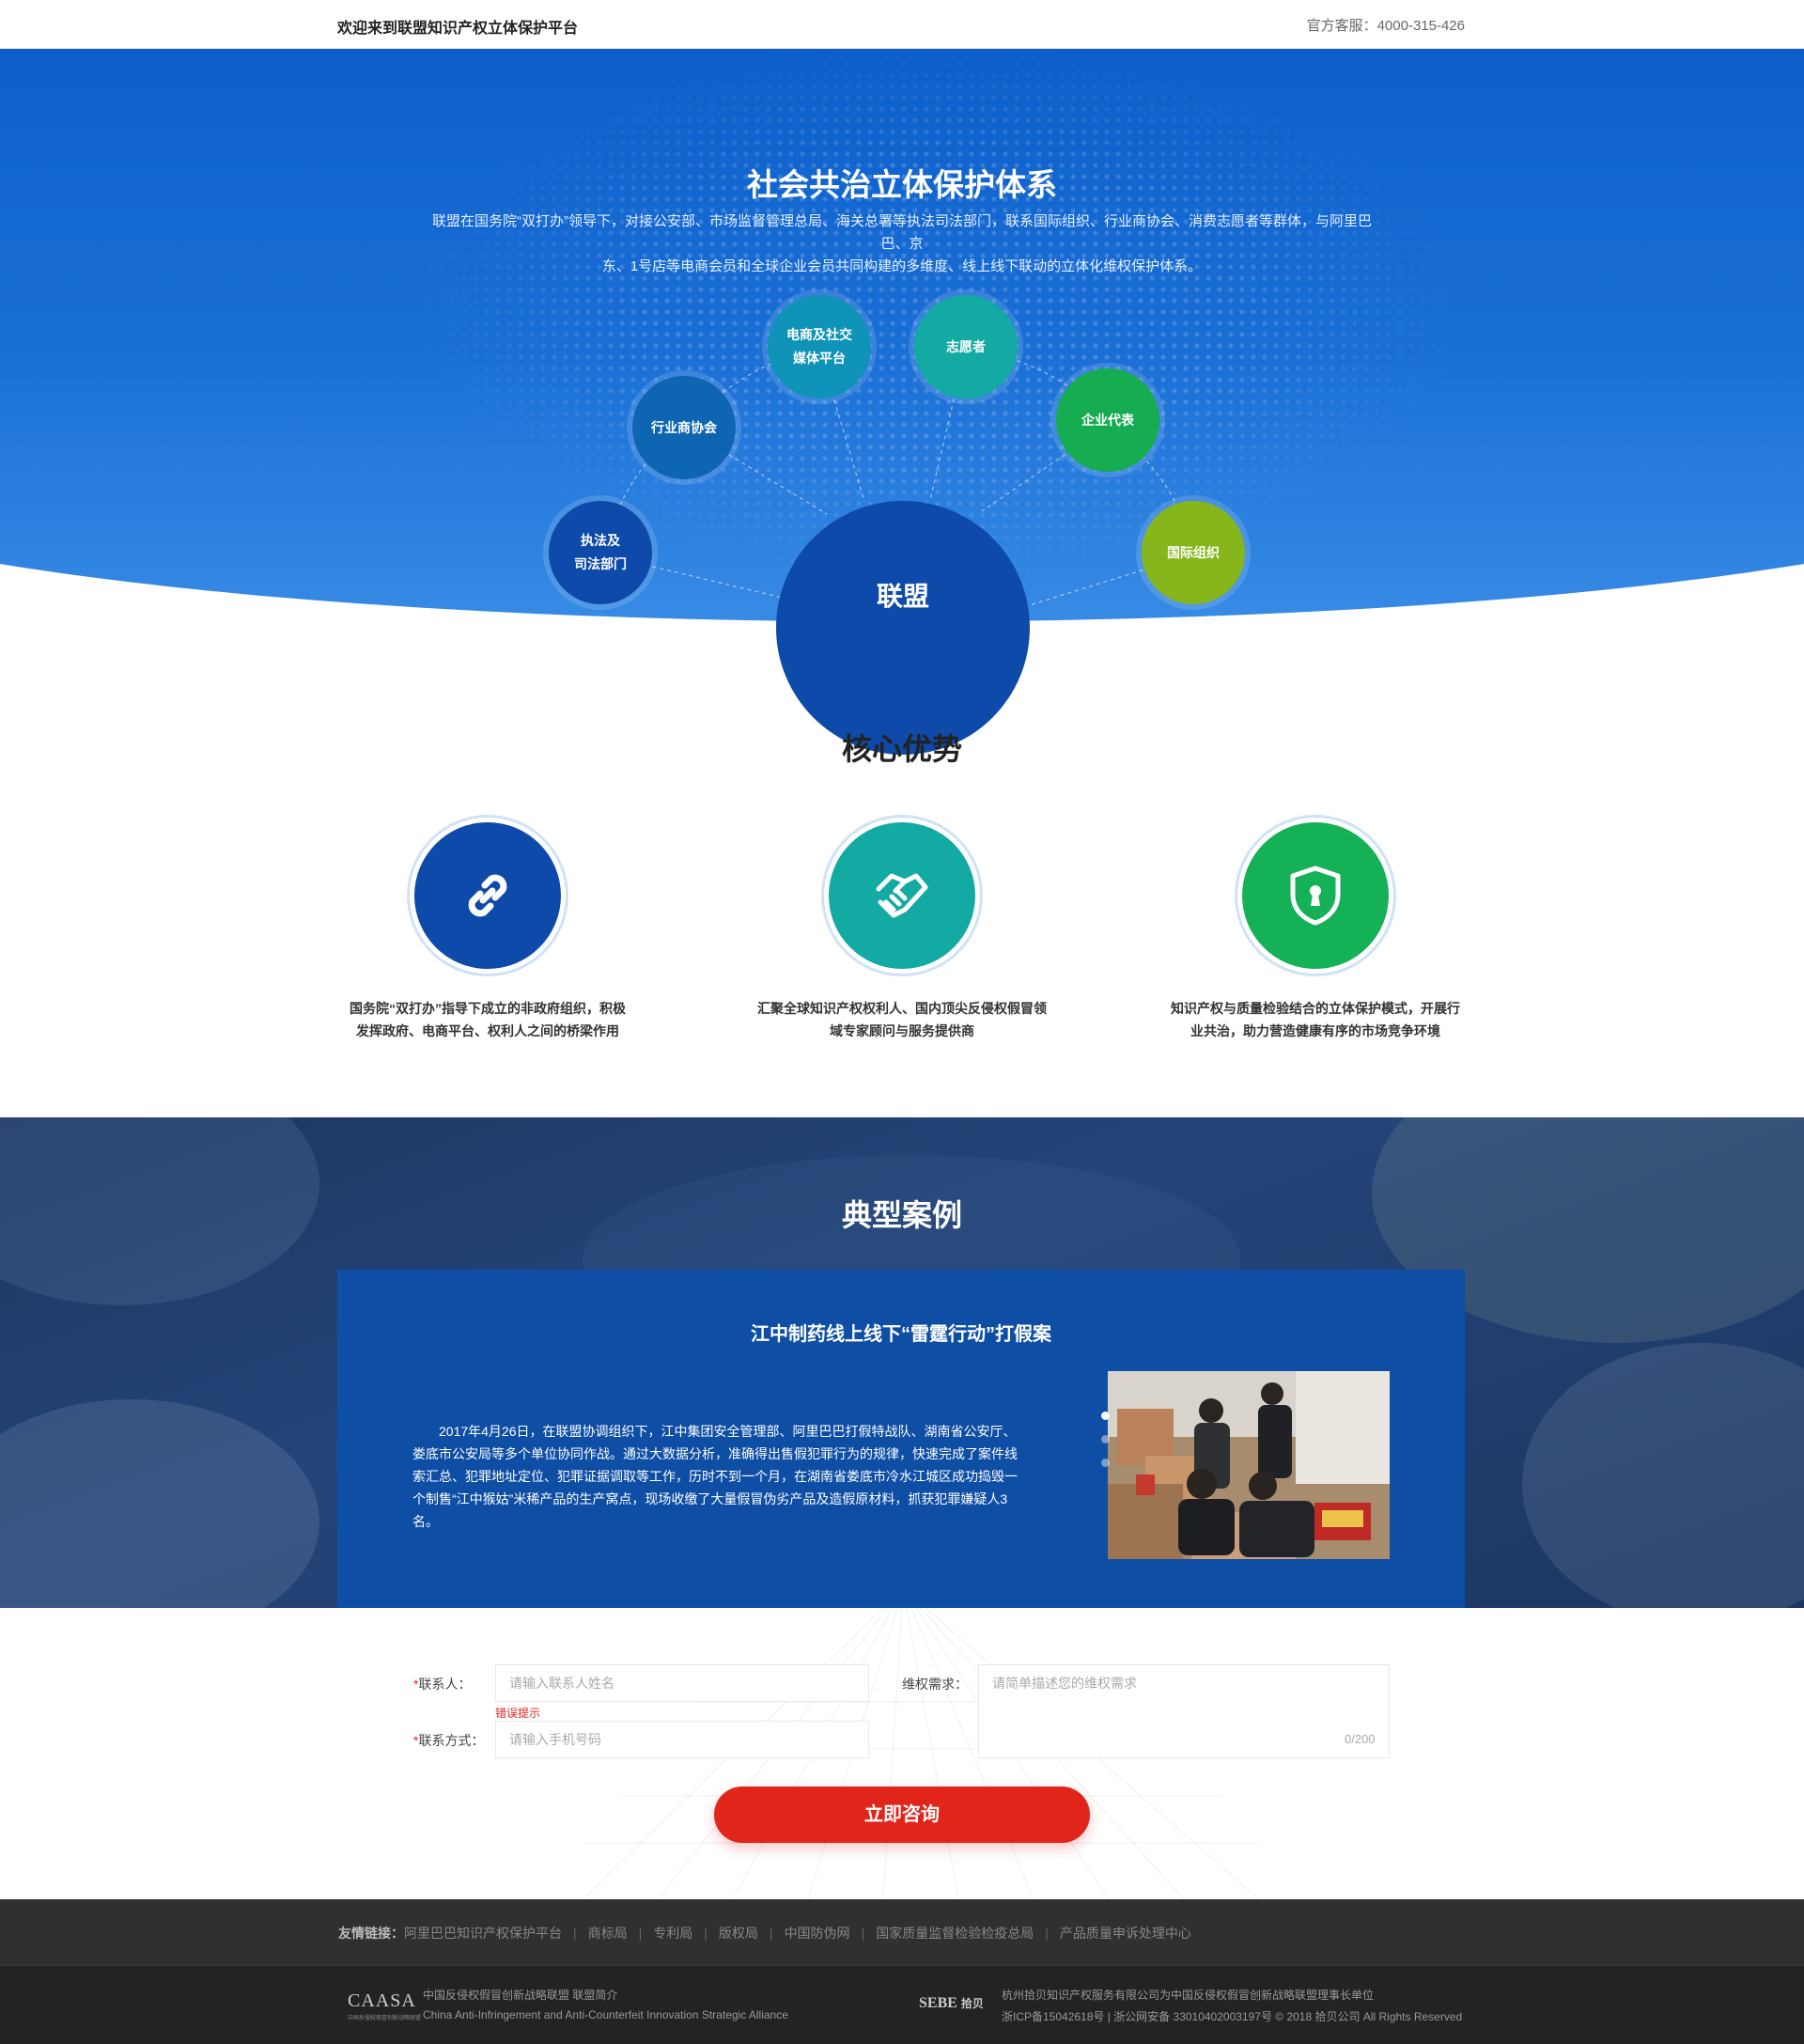  Describe the element at coordinates (600, 552) in the screenshot. I see `node-law-enforcement: 执法及 司法部门` at that location.